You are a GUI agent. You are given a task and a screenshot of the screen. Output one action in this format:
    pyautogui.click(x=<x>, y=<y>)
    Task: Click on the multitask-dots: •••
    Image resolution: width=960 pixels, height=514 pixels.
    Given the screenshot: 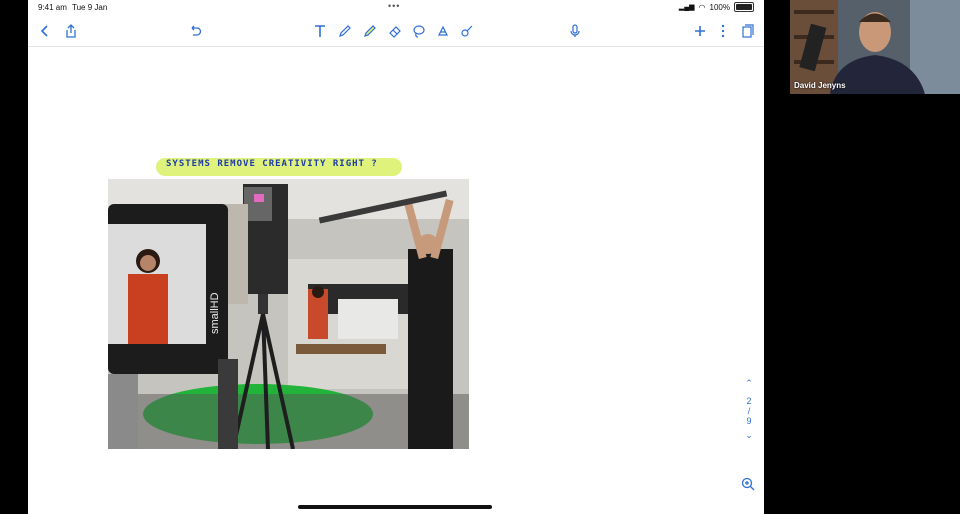 What is the action you would take?
    pyautogui.click(x=394, y=6)
    